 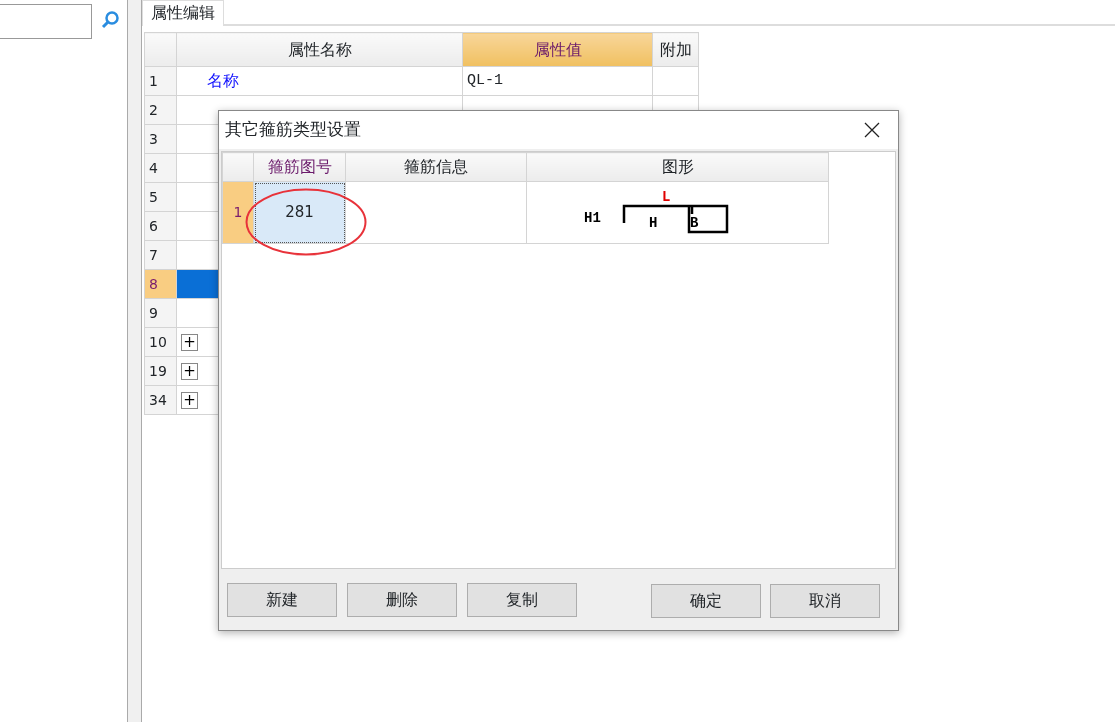 I want to click on property-name: 名称, so click(x=223, y=80).